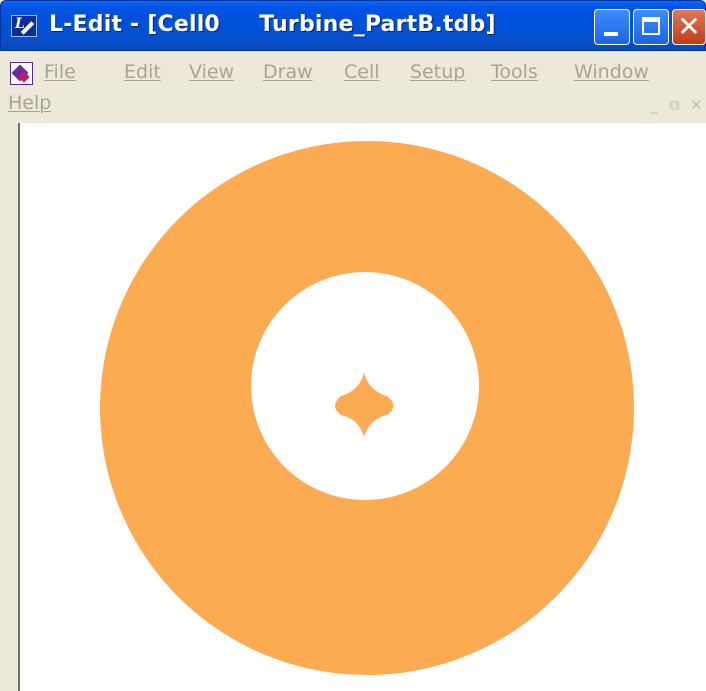  I want to click on title-bar: L L-Edit - [Cell0 Turbine_PartB.tdb] ✕, so click(353, 25).